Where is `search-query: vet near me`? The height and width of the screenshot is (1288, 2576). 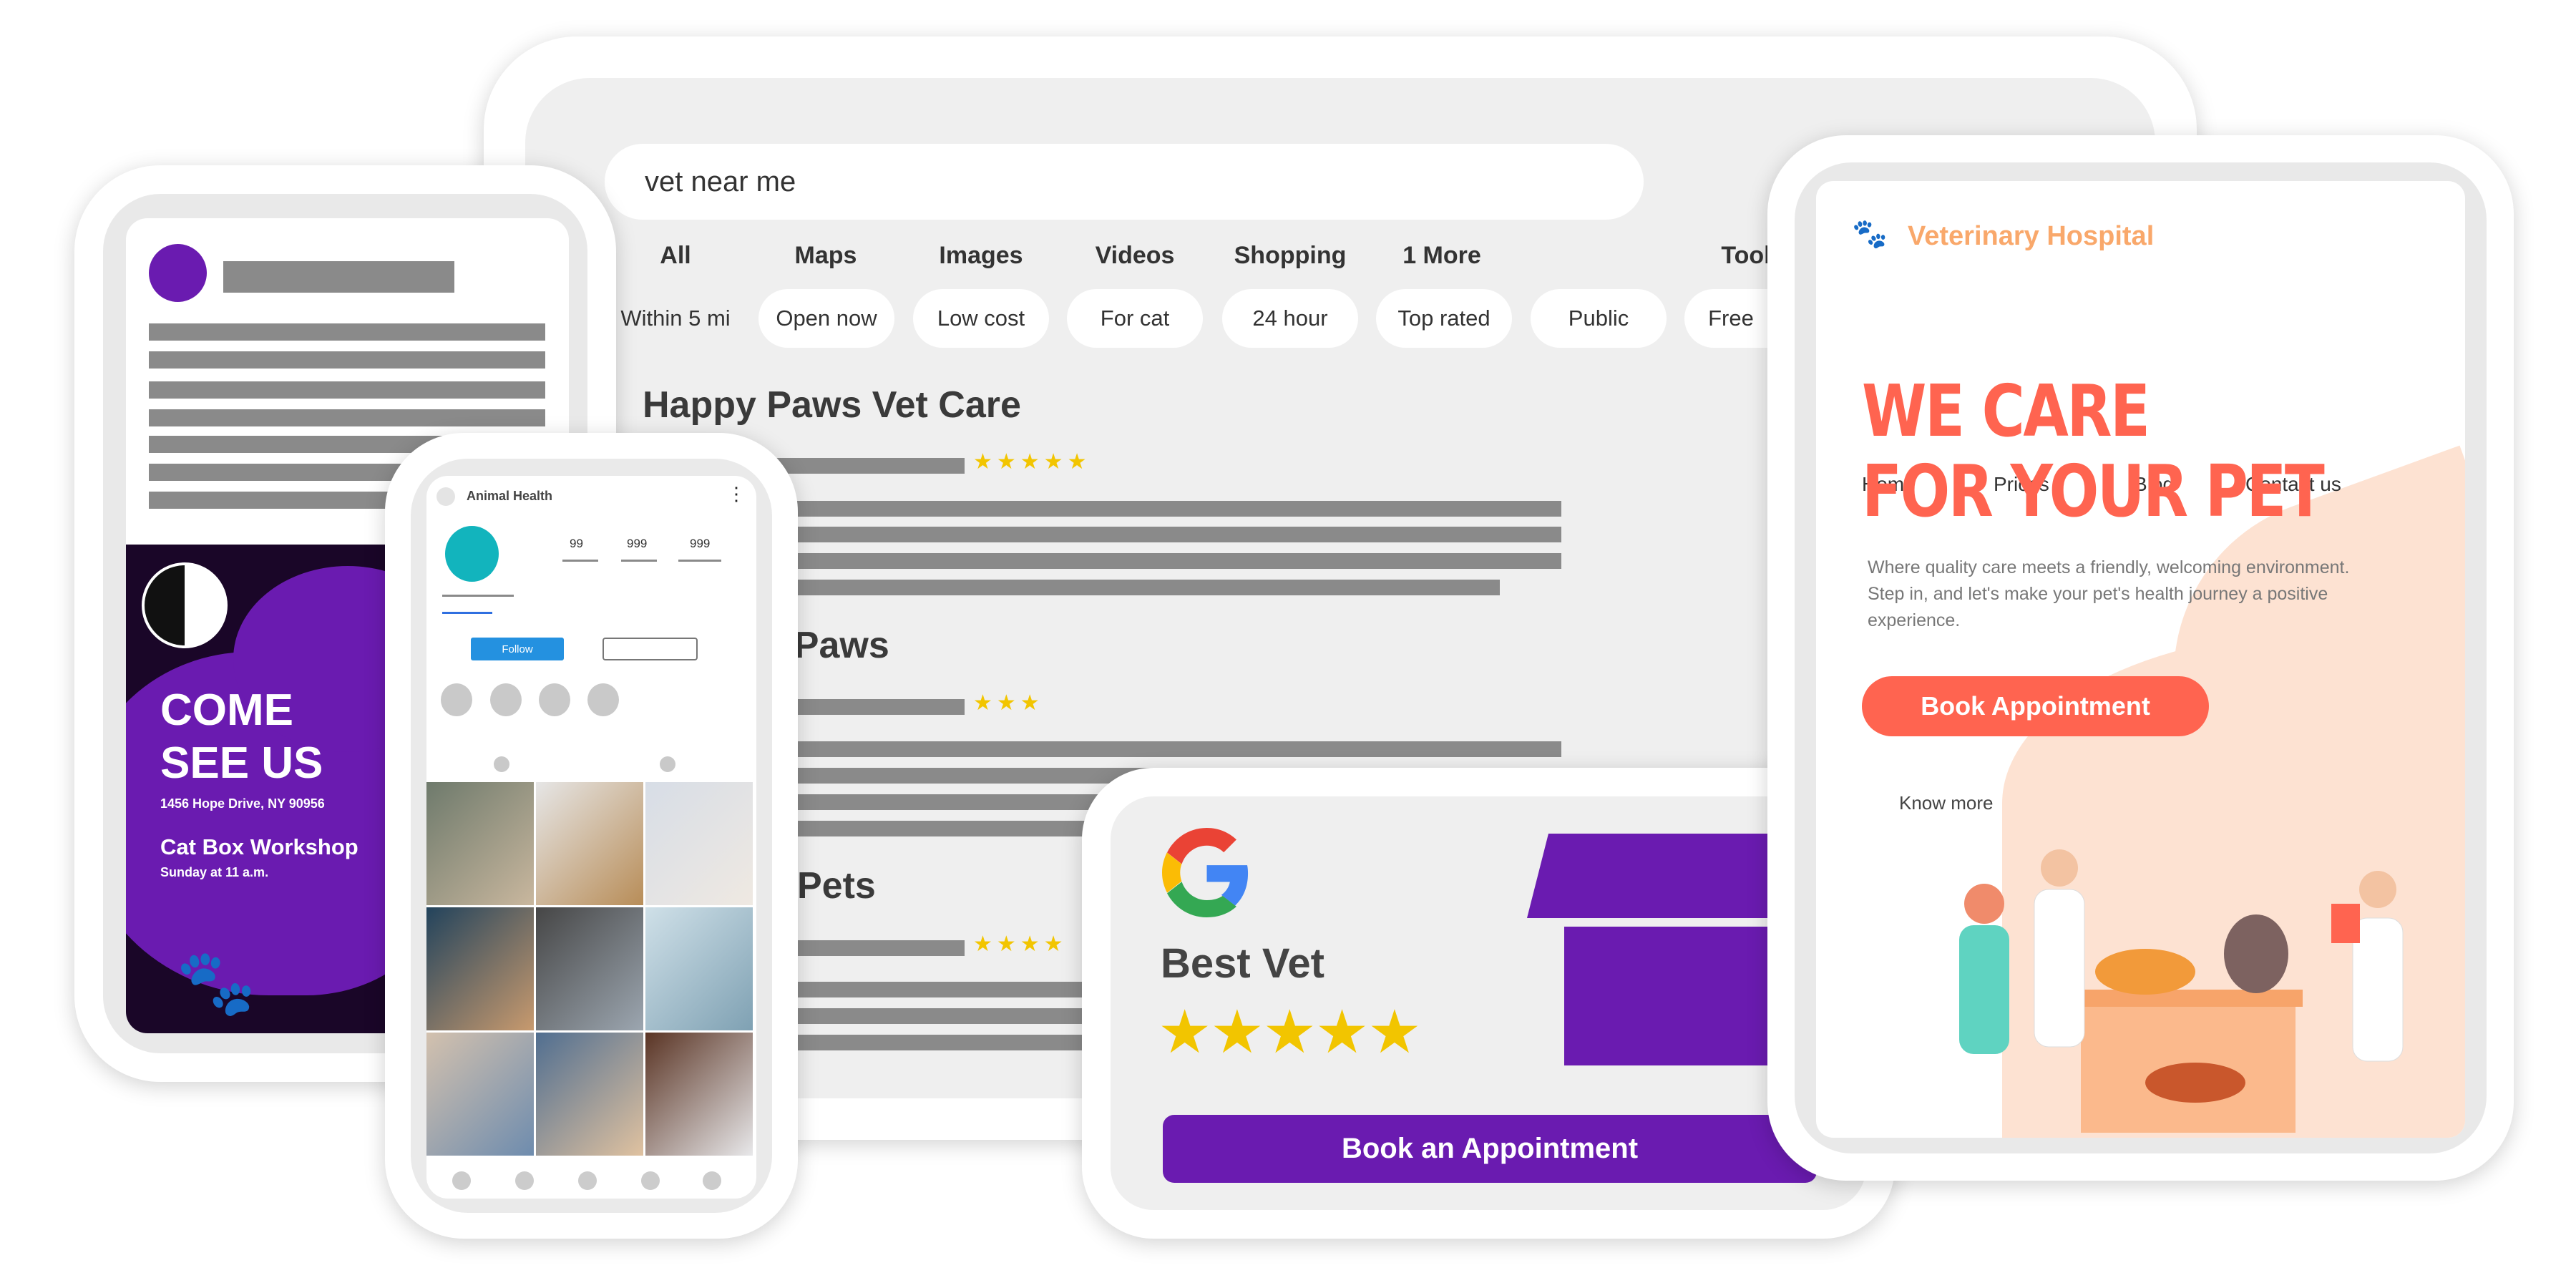
search-query: vet near me is located at coordinates (720, 181).